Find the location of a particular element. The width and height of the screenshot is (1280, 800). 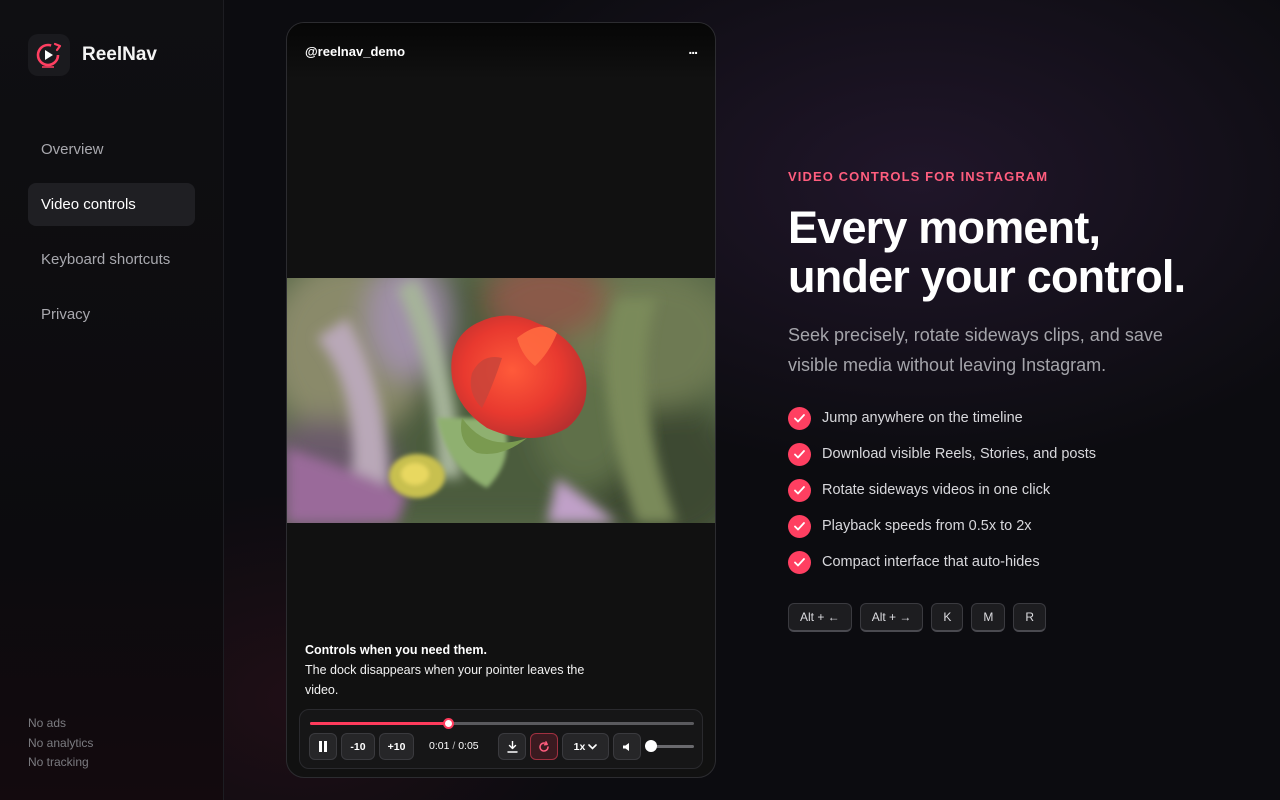

keyboard-shortcut-keys: Alt + ← Alt + → K M R is located at coordinates (921, 617).